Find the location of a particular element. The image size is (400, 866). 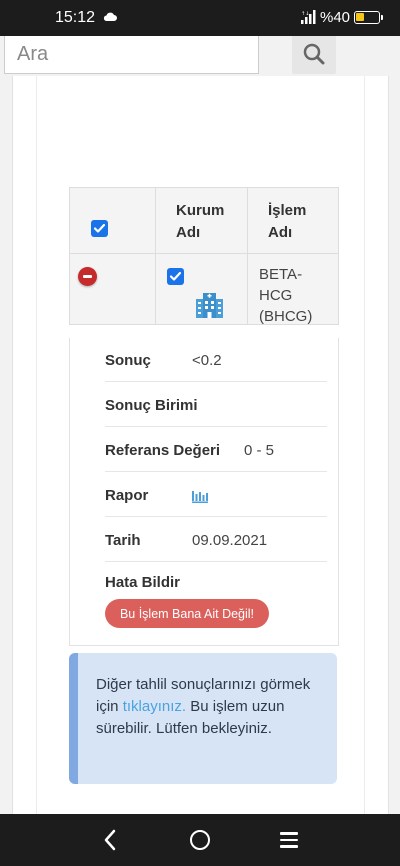

battery-percent: %40 is located at coordinates (335, 17).